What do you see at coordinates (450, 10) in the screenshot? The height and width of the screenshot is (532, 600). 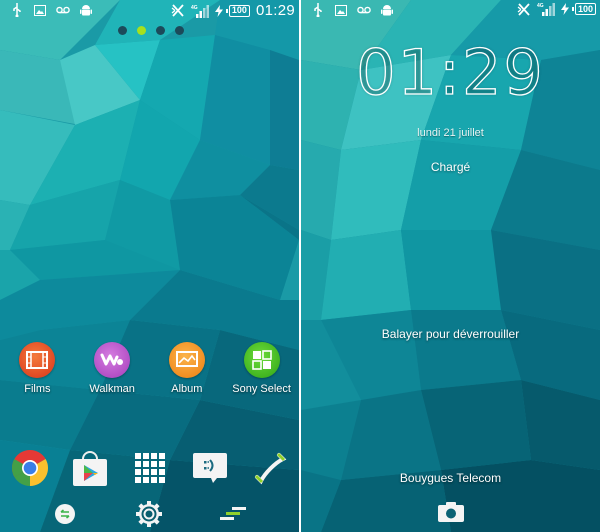 I see `status-bar: 4G 100` at bounding box center [450, 10].